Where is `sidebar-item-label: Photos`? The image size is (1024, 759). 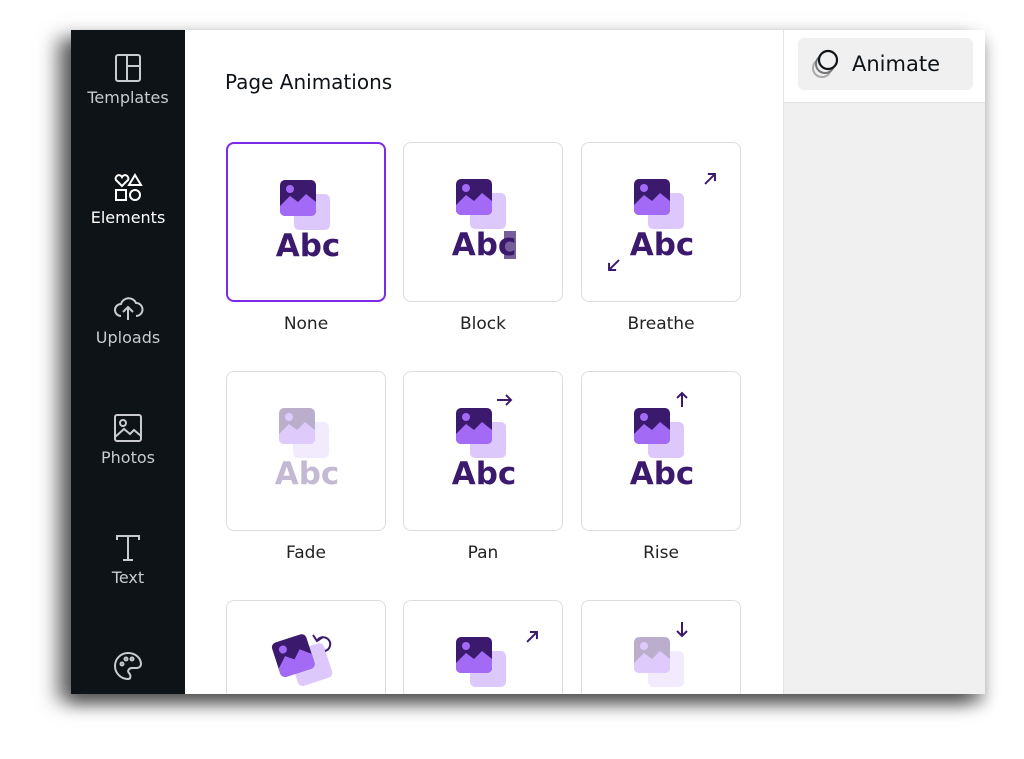
sidebar-item-label: Photos is located at coordinates (128, 457).